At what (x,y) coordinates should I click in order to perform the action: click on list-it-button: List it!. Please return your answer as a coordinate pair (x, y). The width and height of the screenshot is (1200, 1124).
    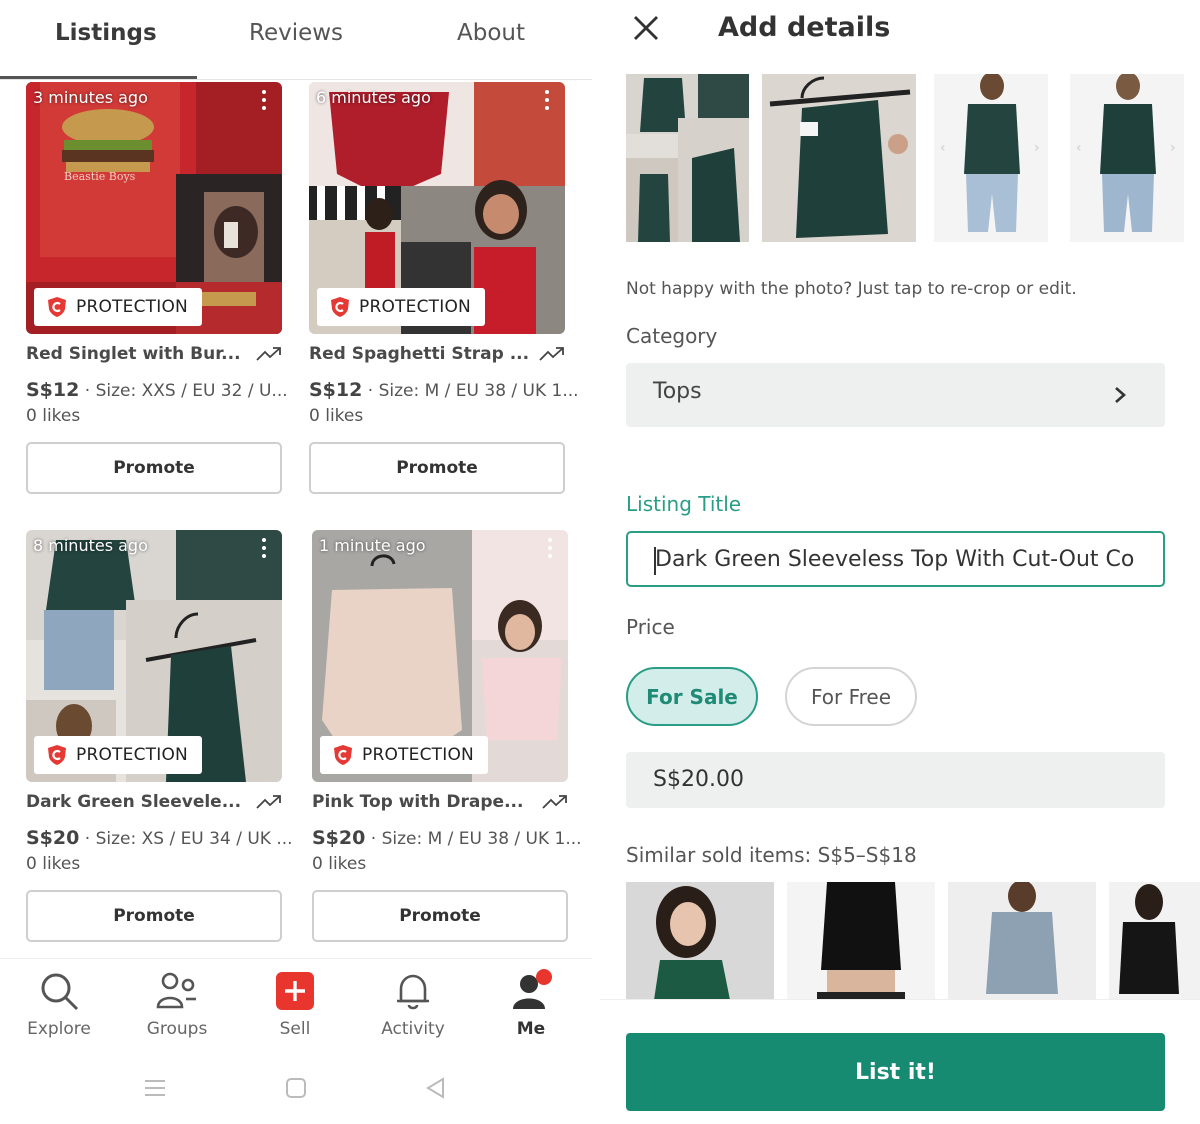
    Looking at the image, I should click on (895, 1072).